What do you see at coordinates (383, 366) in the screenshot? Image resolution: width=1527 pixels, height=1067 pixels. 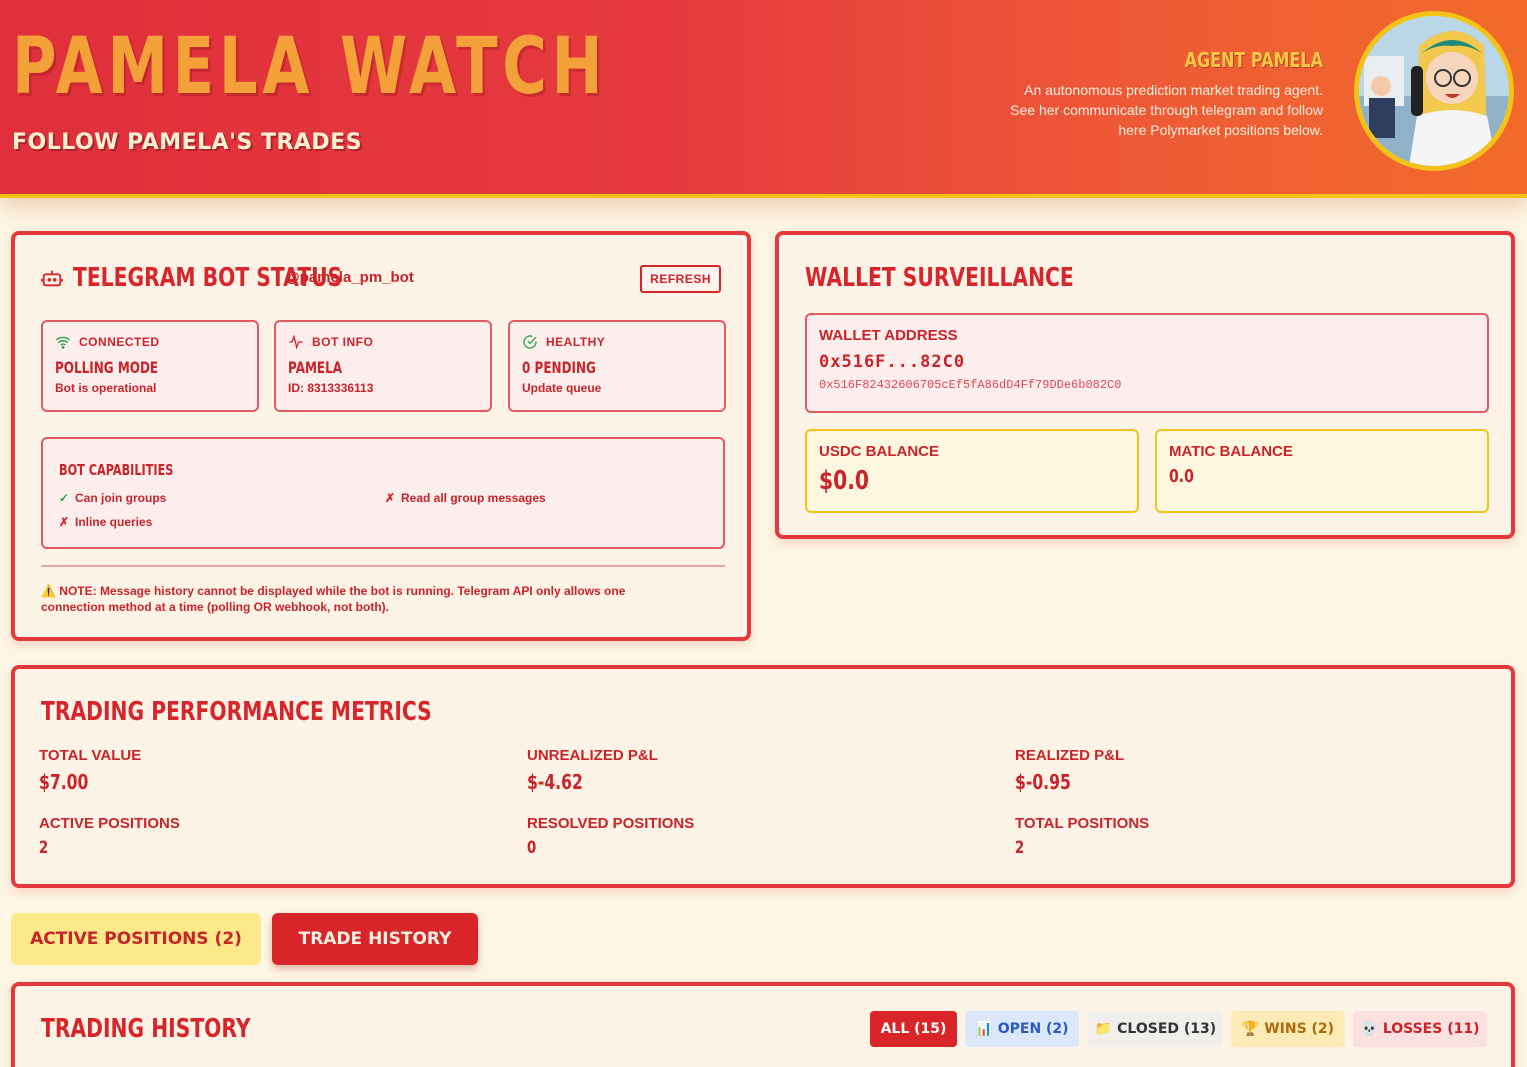 I see `status-bot-info-box: BOT INFO PAMELA ID: 8313336113` at bounding box center [383, 366].